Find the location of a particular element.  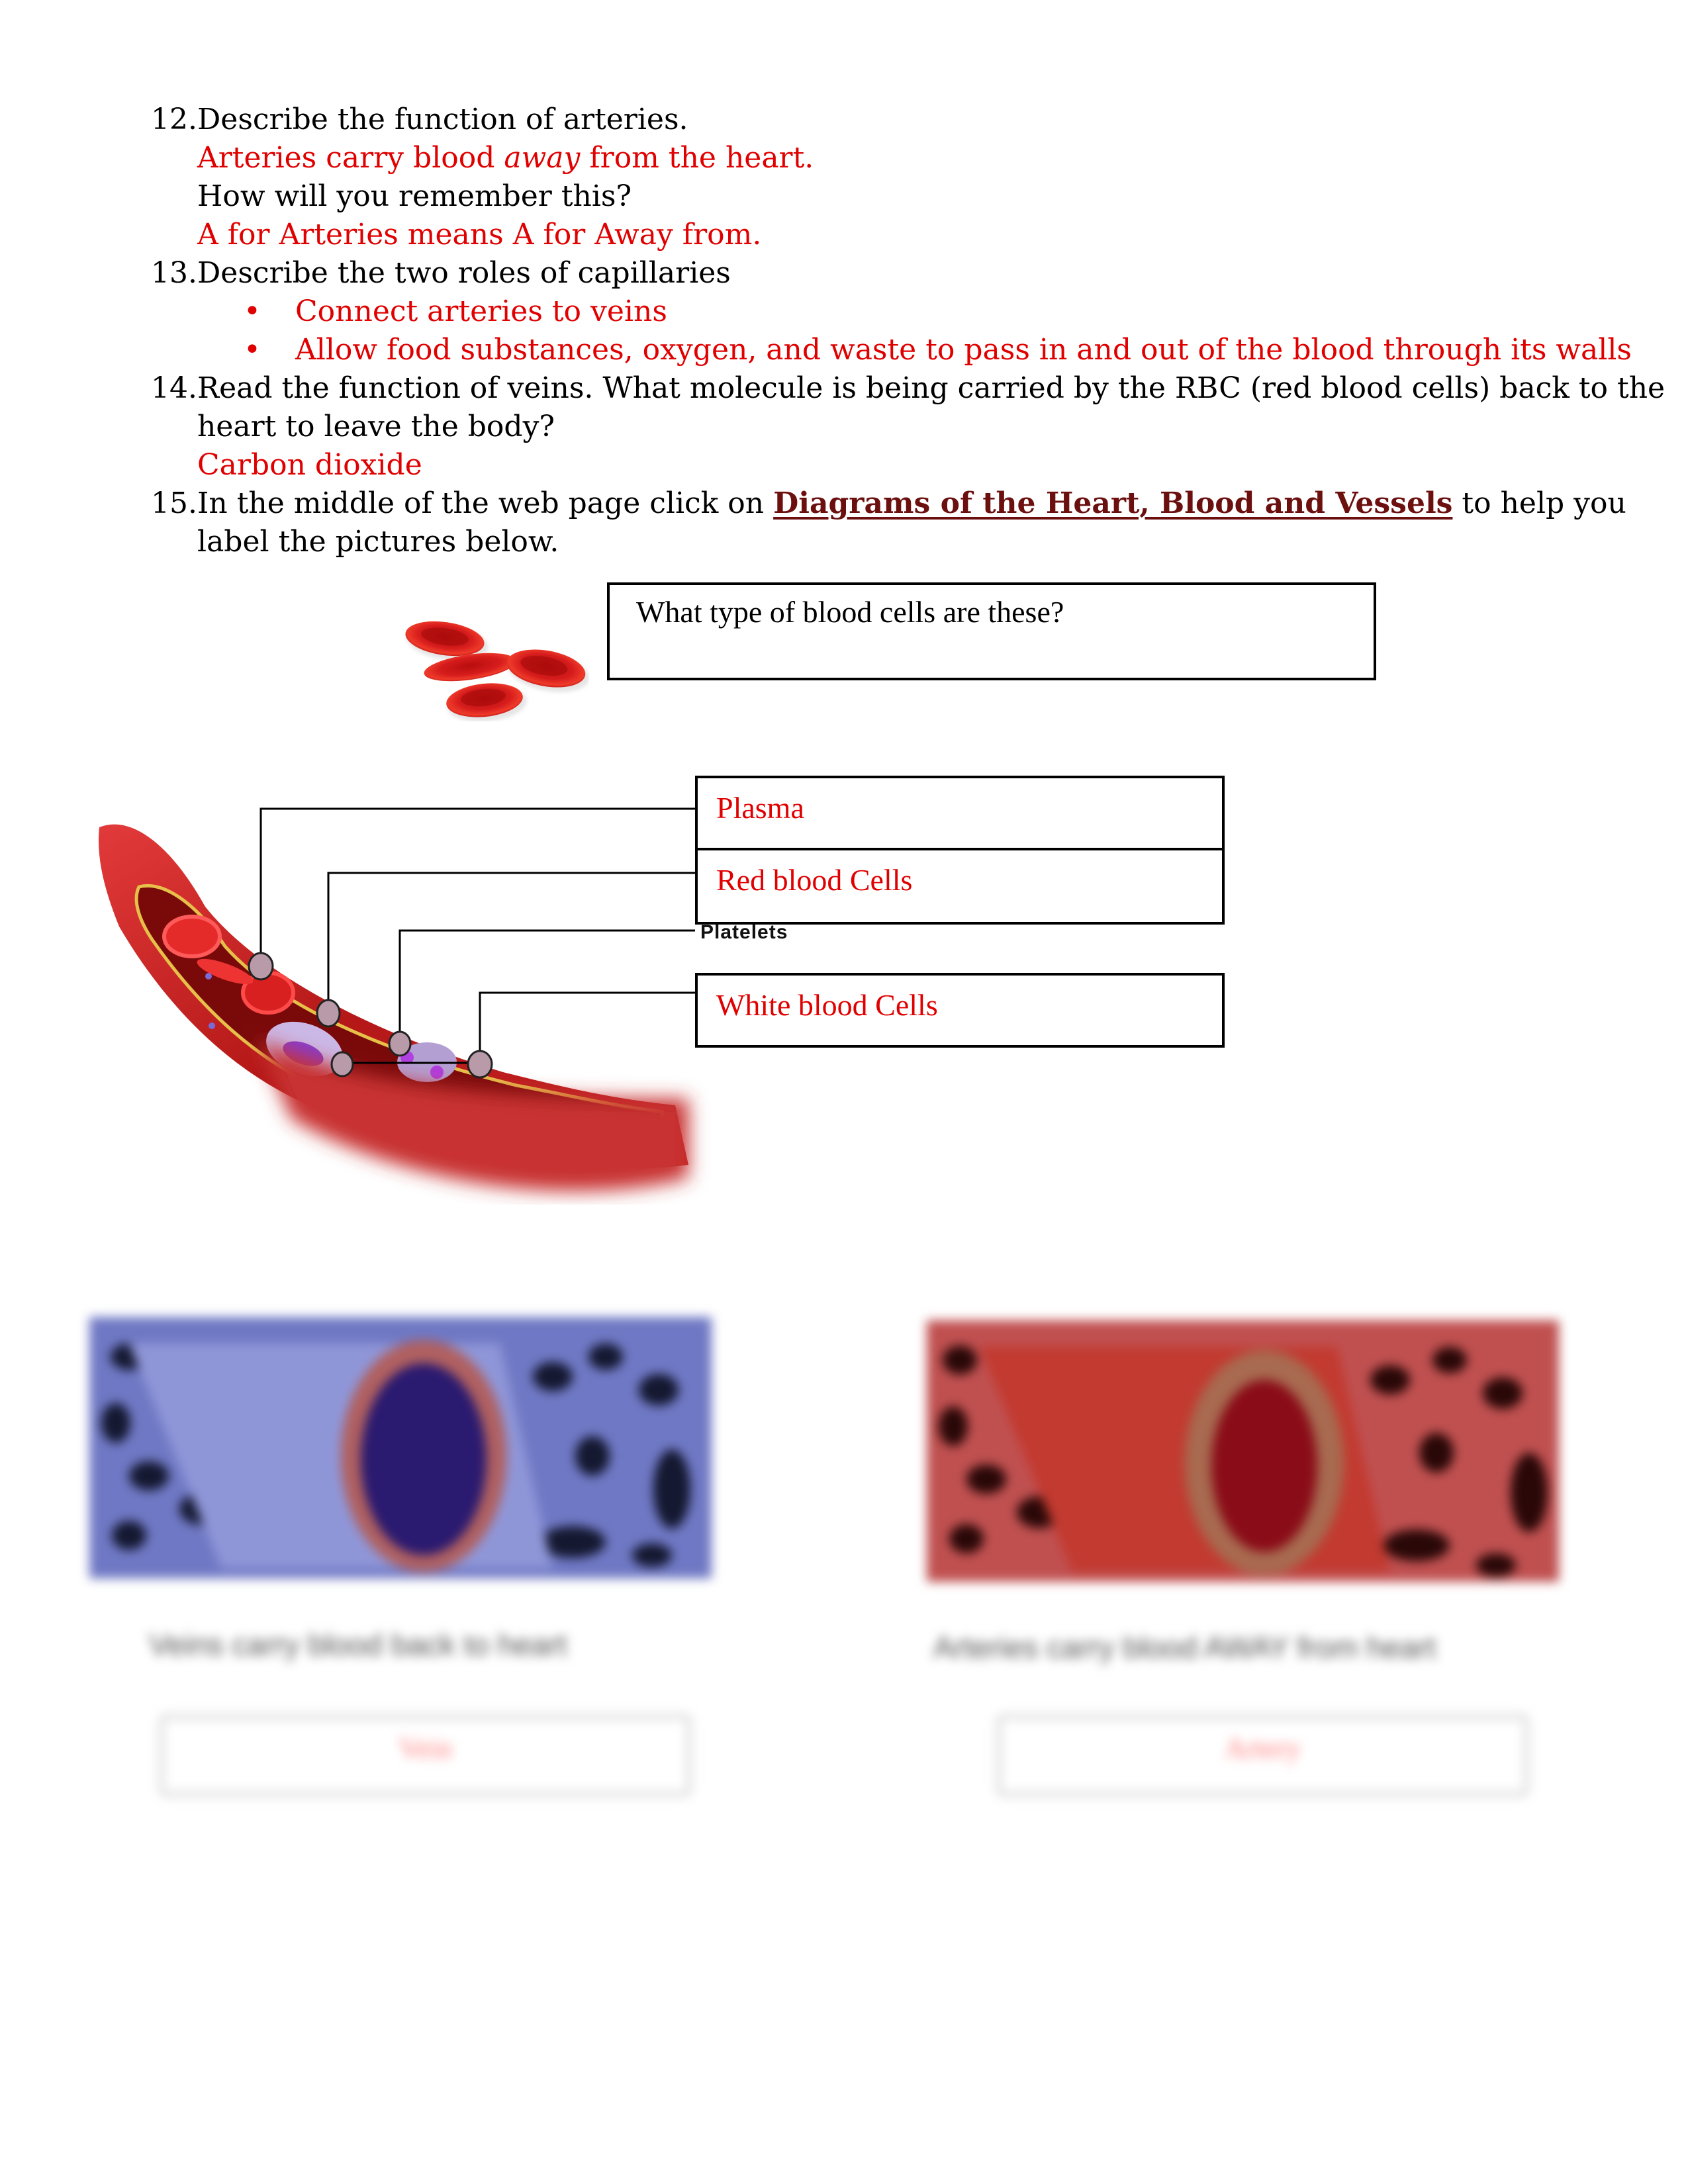

rbc-cell is located at coordinates (486, 702).